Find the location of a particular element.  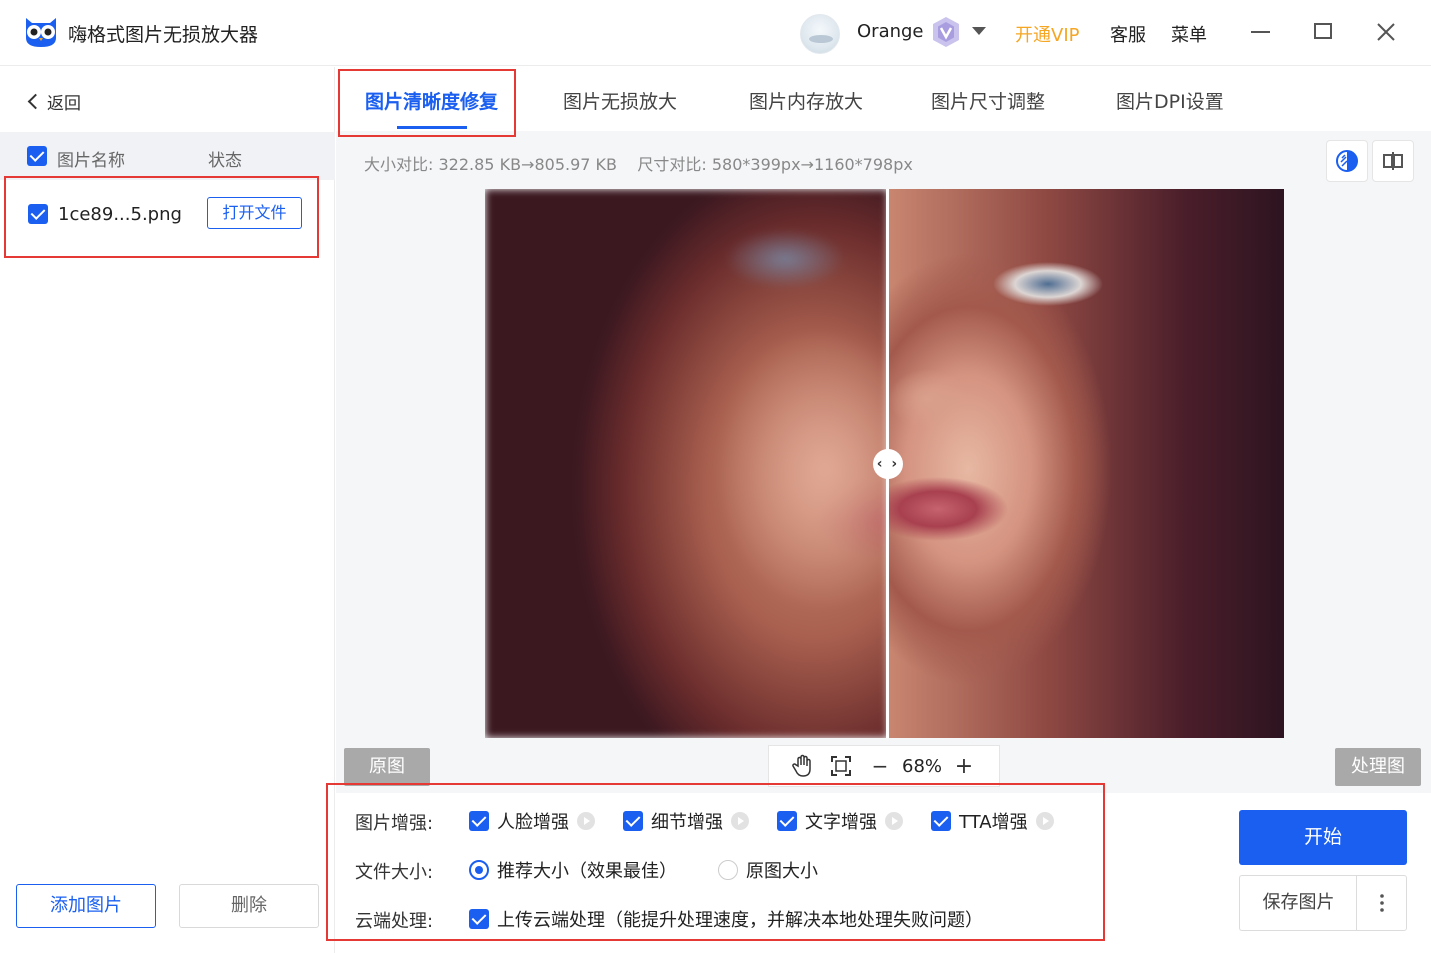

recommended-size-option: 推荐大小（效果最佳） is located at coordinates (573, 870).